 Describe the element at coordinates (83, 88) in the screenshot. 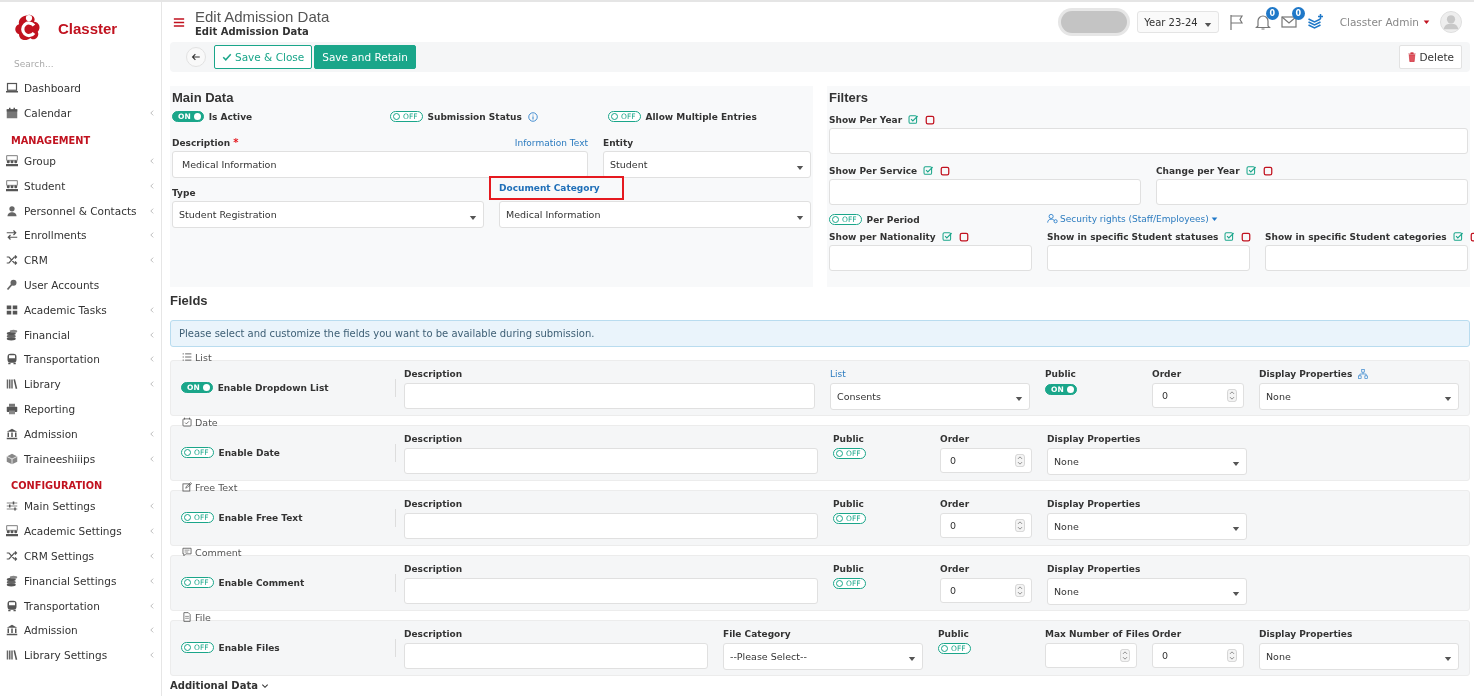

I see `sidebar-item: Dashboard` at that location.